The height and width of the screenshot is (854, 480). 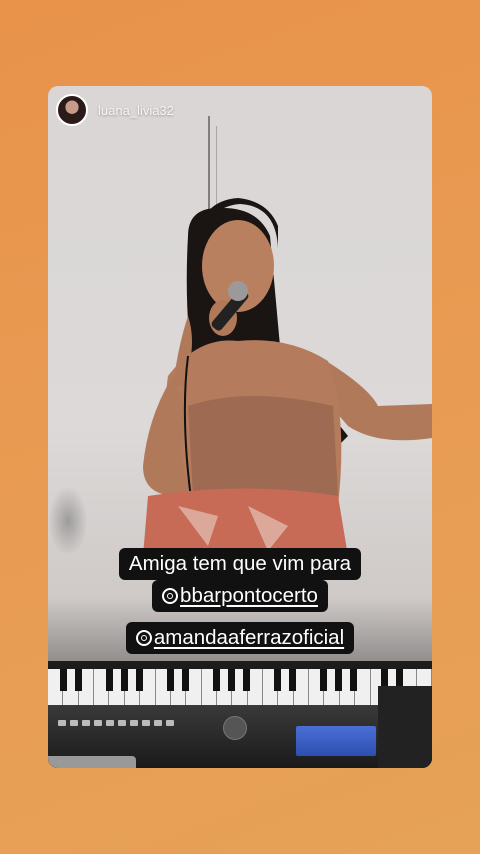 What do you see at coordinates (92, 762) in the screenshot?
I see `phone-edge` at bounding box center [92, 762].